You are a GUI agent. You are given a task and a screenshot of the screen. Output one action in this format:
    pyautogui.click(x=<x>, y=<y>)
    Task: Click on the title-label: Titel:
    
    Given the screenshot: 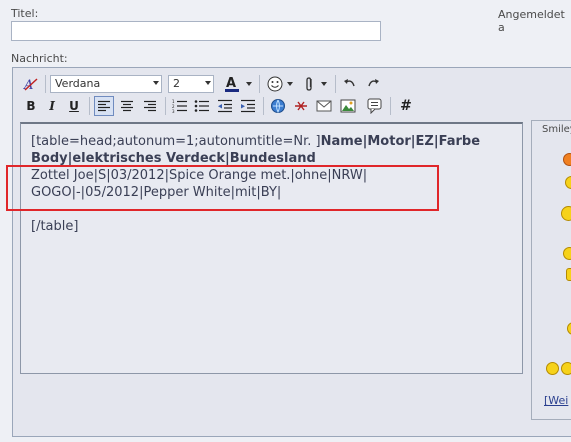 What is the action you would take?
    pyautogui.click(x=25, y=13)
    